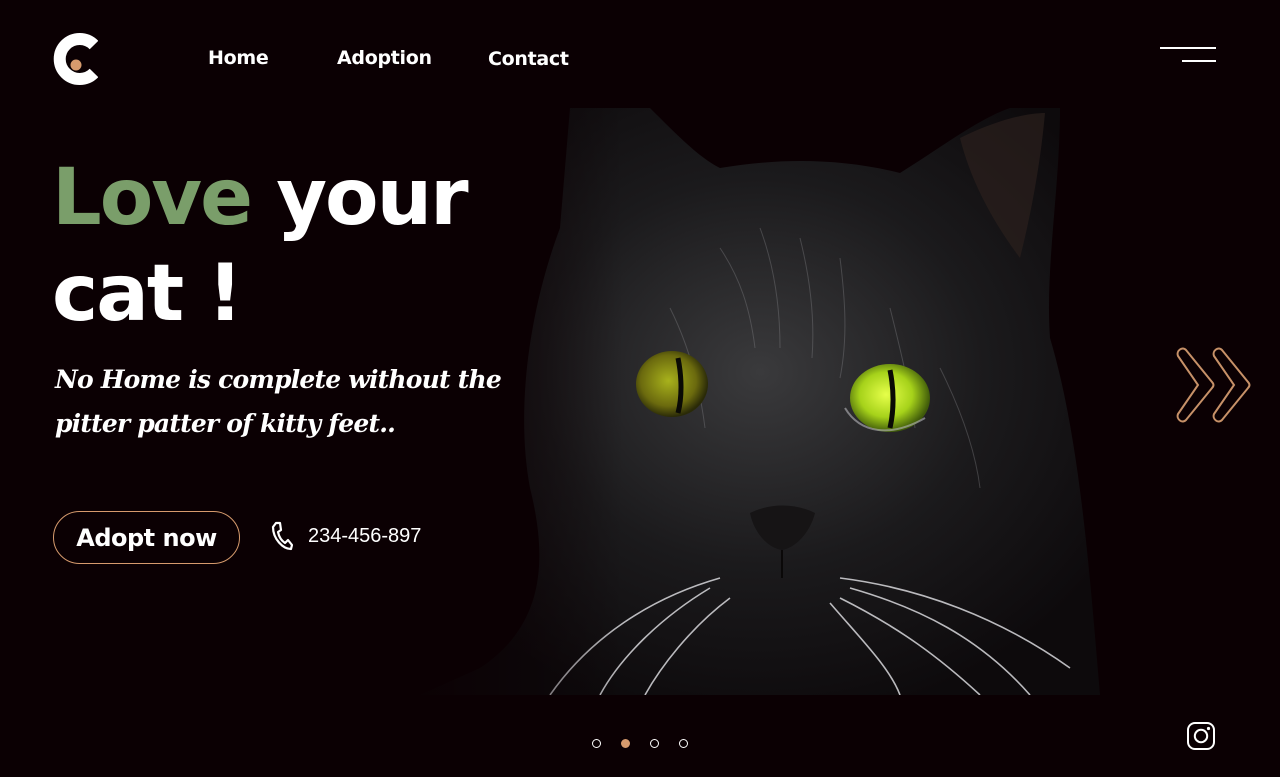  I want to click on phone-number: 234-456-897, so click(364, 536).